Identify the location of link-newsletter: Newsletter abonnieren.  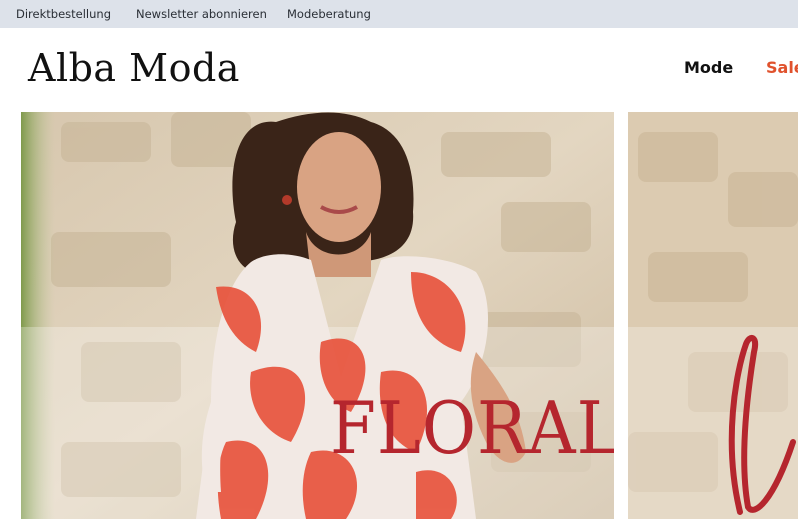
(201, 14).